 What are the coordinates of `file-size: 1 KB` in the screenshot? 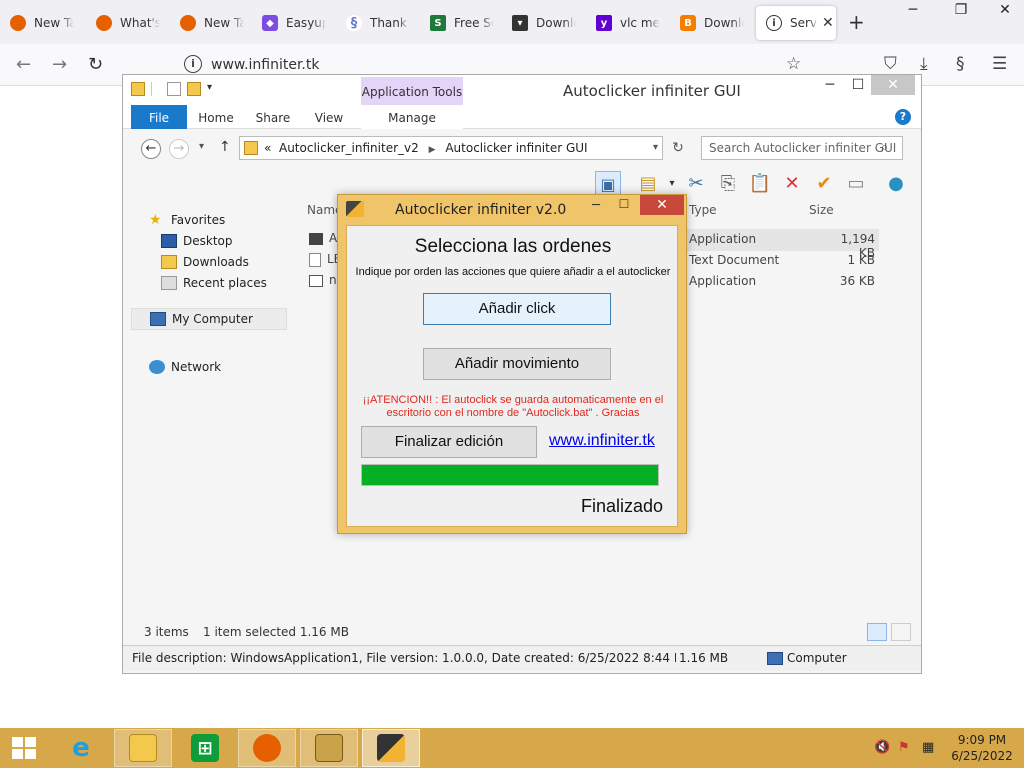 It's located at (861, 260).